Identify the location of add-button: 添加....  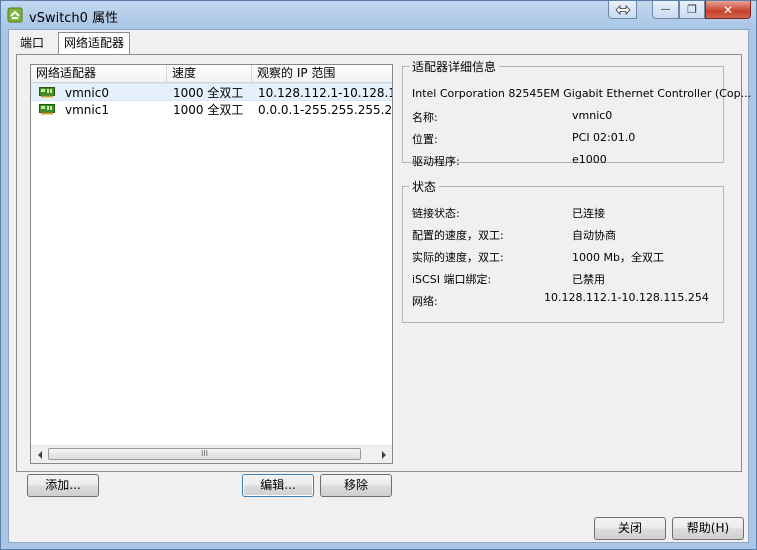
(63, 485).